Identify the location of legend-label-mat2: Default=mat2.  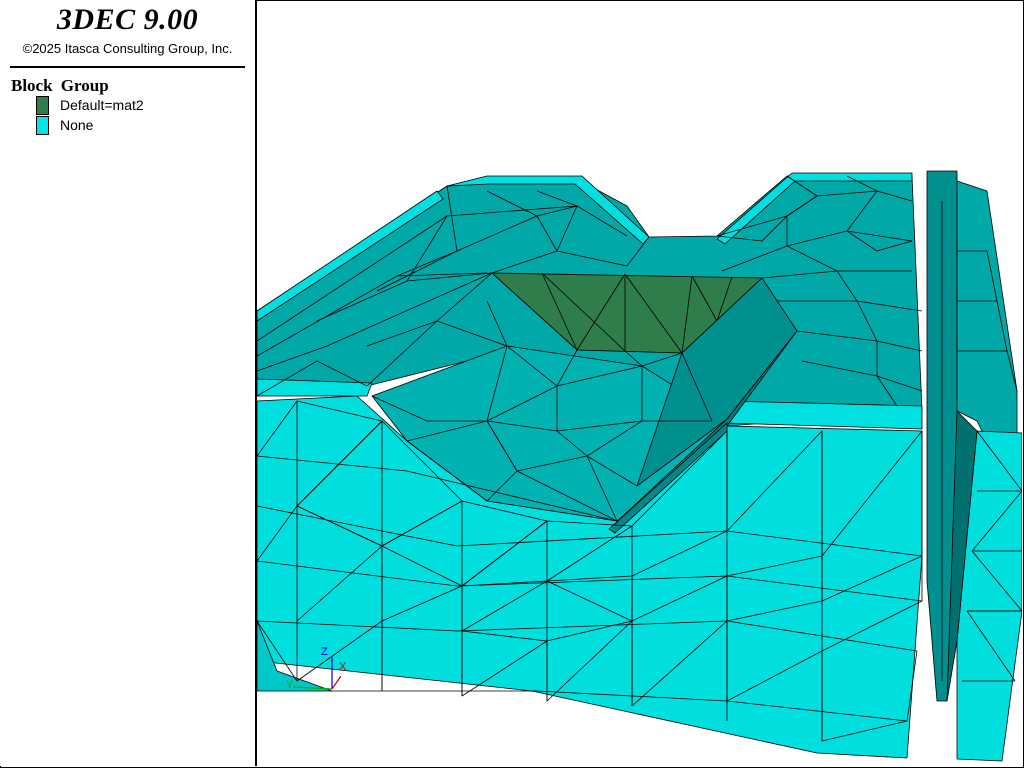
(102, 105).